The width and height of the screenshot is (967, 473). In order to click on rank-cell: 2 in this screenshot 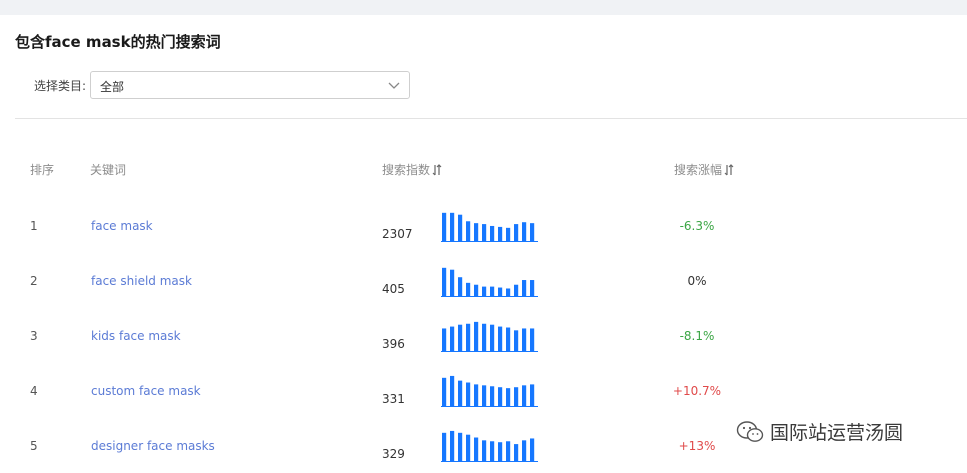, I will do `click(34, 281)`.